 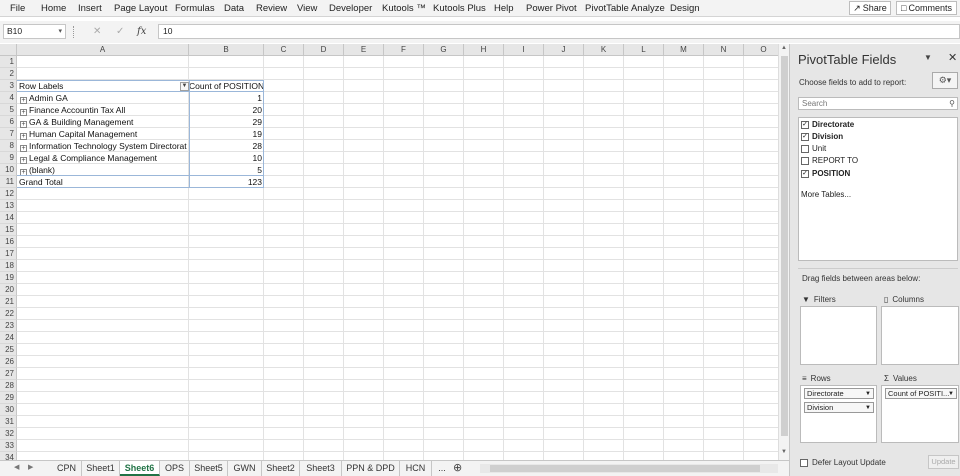 What do you see at coordinates (34, 31) in the screenshot?
I see `name-box: B10 ▾` at bounding box center [34, 31].